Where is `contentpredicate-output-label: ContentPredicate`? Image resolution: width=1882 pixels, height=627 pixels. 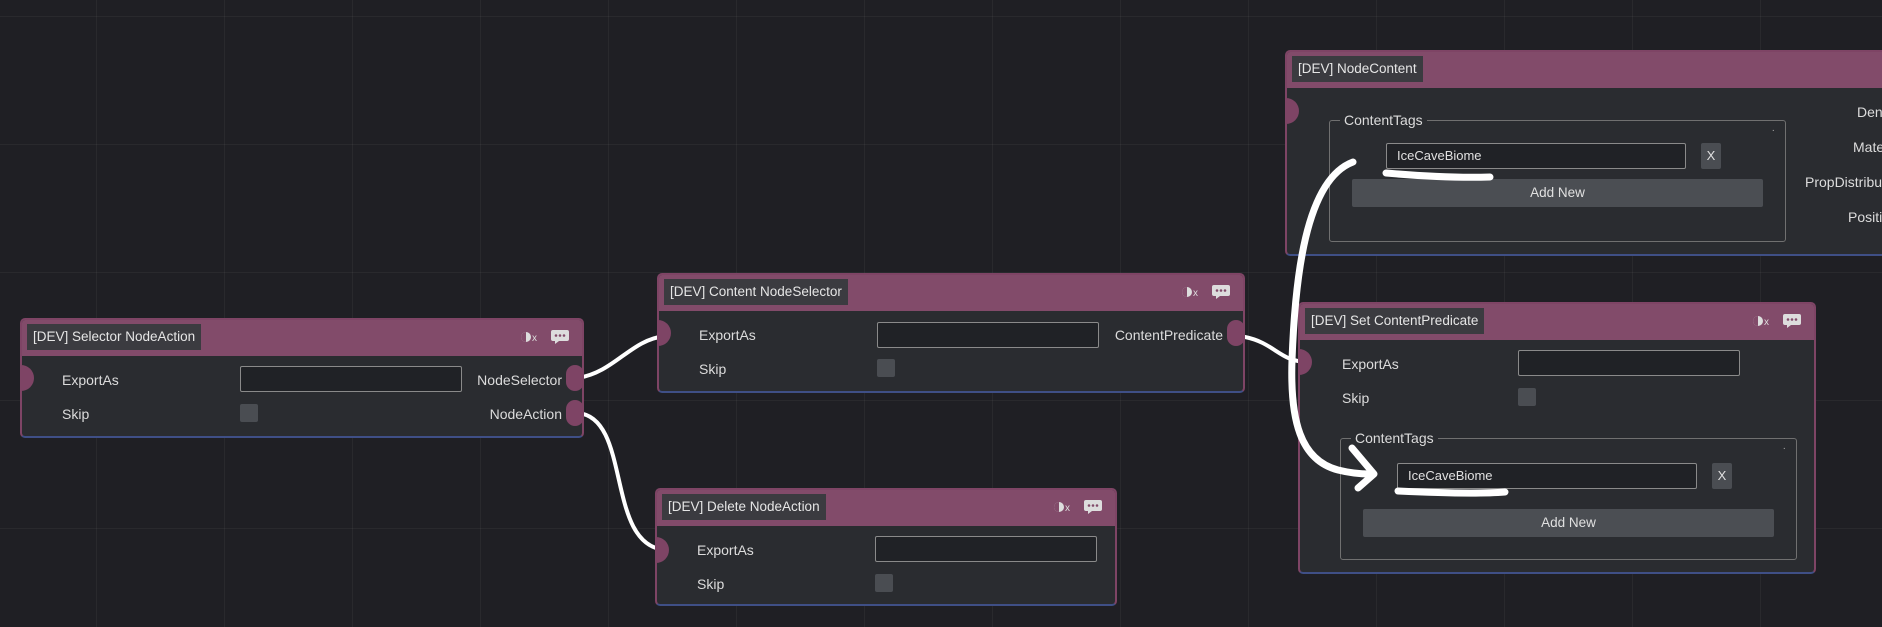
contentpredicate-output-label: ContentPredicate is located at coordinates (1168, 335).